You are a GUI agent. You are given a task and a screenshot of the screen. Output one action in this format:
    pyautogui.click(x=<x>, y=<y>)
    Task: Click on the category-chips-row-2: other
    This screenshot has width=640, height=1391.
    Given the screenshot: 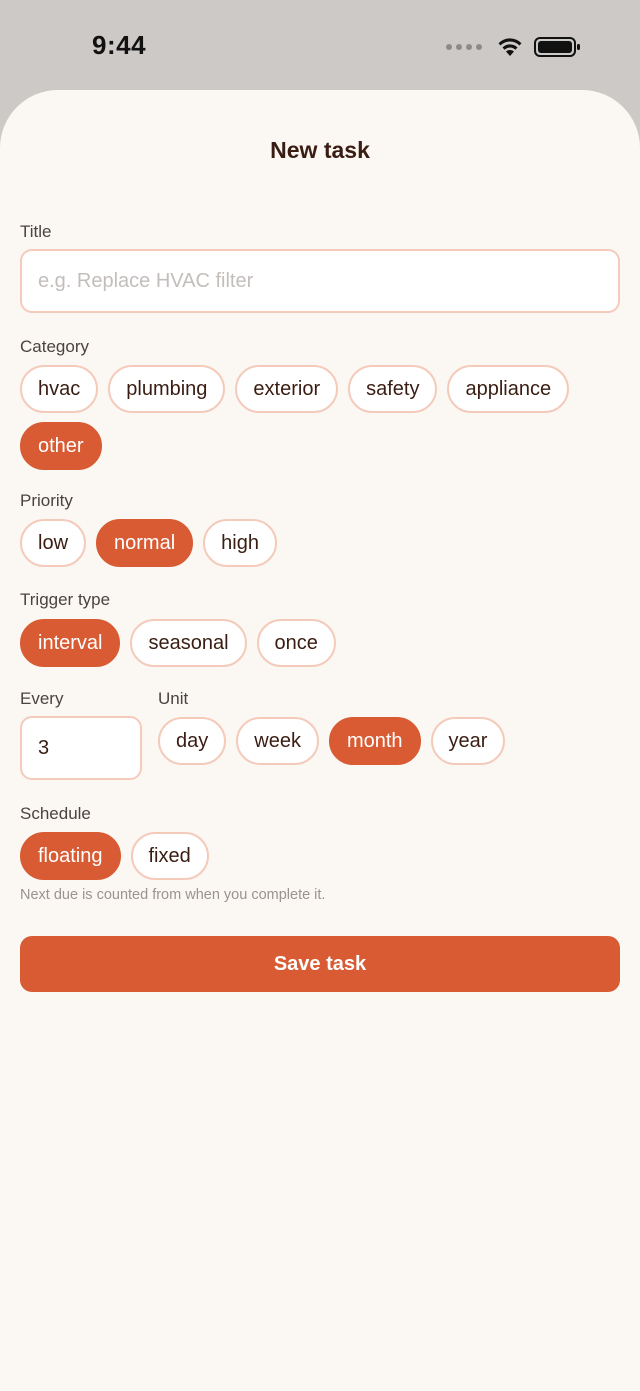 What is the action you would take?
    pyautogui.click(x=61, y=446)
    